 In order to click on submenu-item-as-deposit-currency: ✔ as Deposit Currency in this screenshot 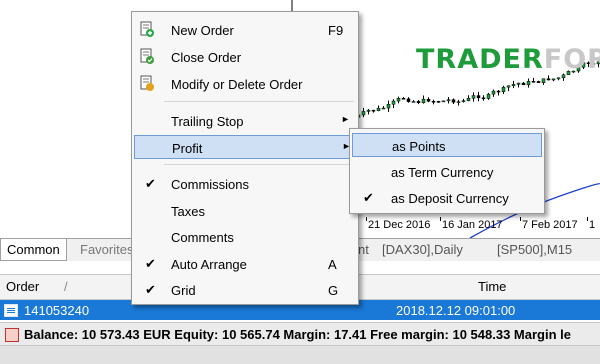, I will do `click(447, 198)`.